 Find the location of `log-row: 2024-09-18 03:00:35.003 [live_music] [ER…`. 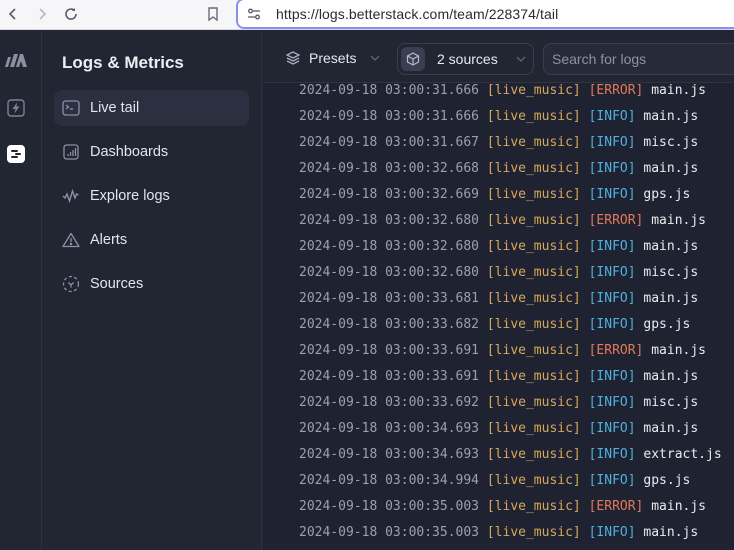

log-row: 2024-09-18 03:00:35.003 [live_music] [ER… is located at coordinates (502, 507).